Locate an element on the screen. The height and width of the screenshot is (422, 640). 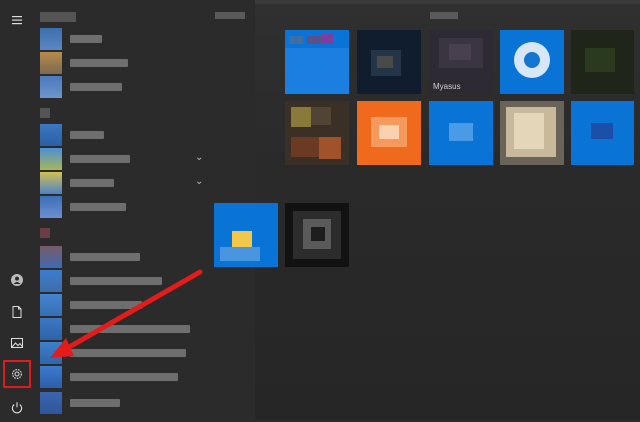
power-button is located at coordinates (17, 408).